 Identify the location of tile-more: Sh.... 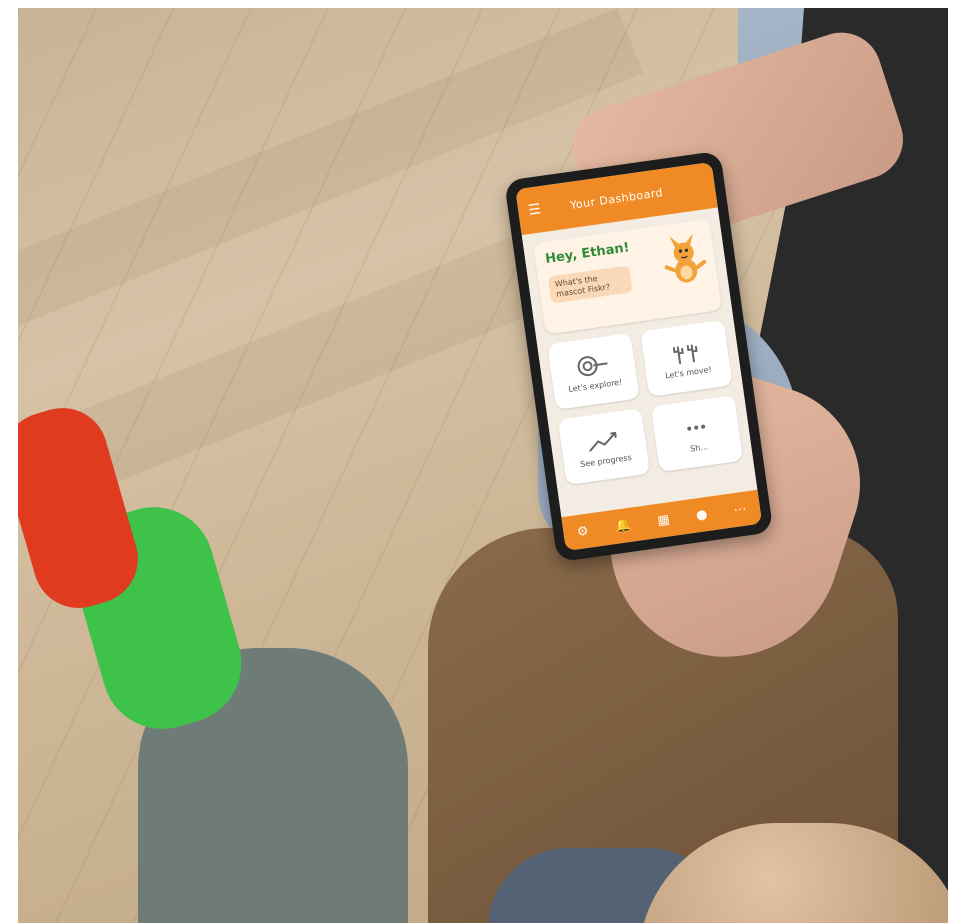
(697, 434).